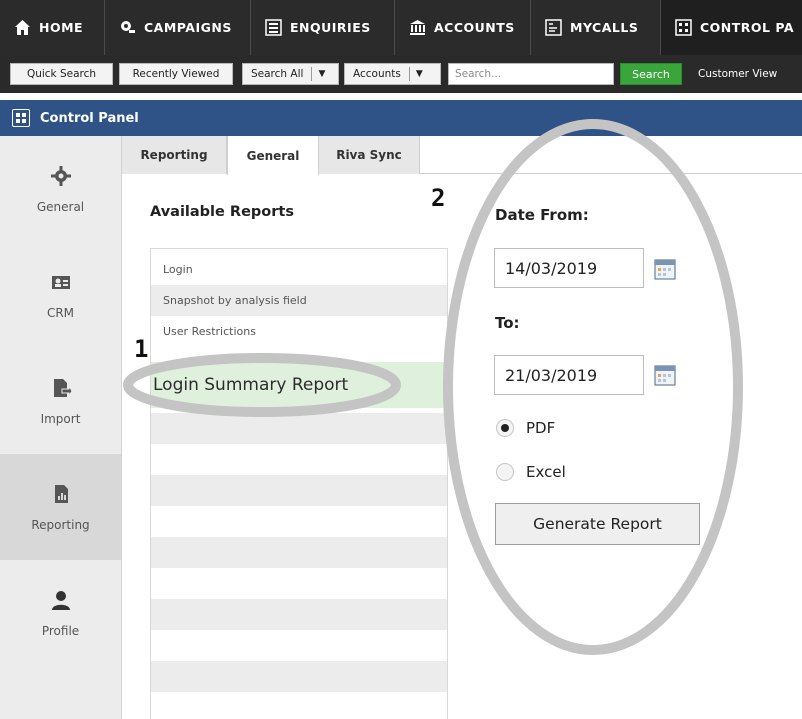 This screenshot has width=802, height=719. Describe the element at coordinates (89, 118) in the screenshot. I see `page-title: Control Panel` at that location.